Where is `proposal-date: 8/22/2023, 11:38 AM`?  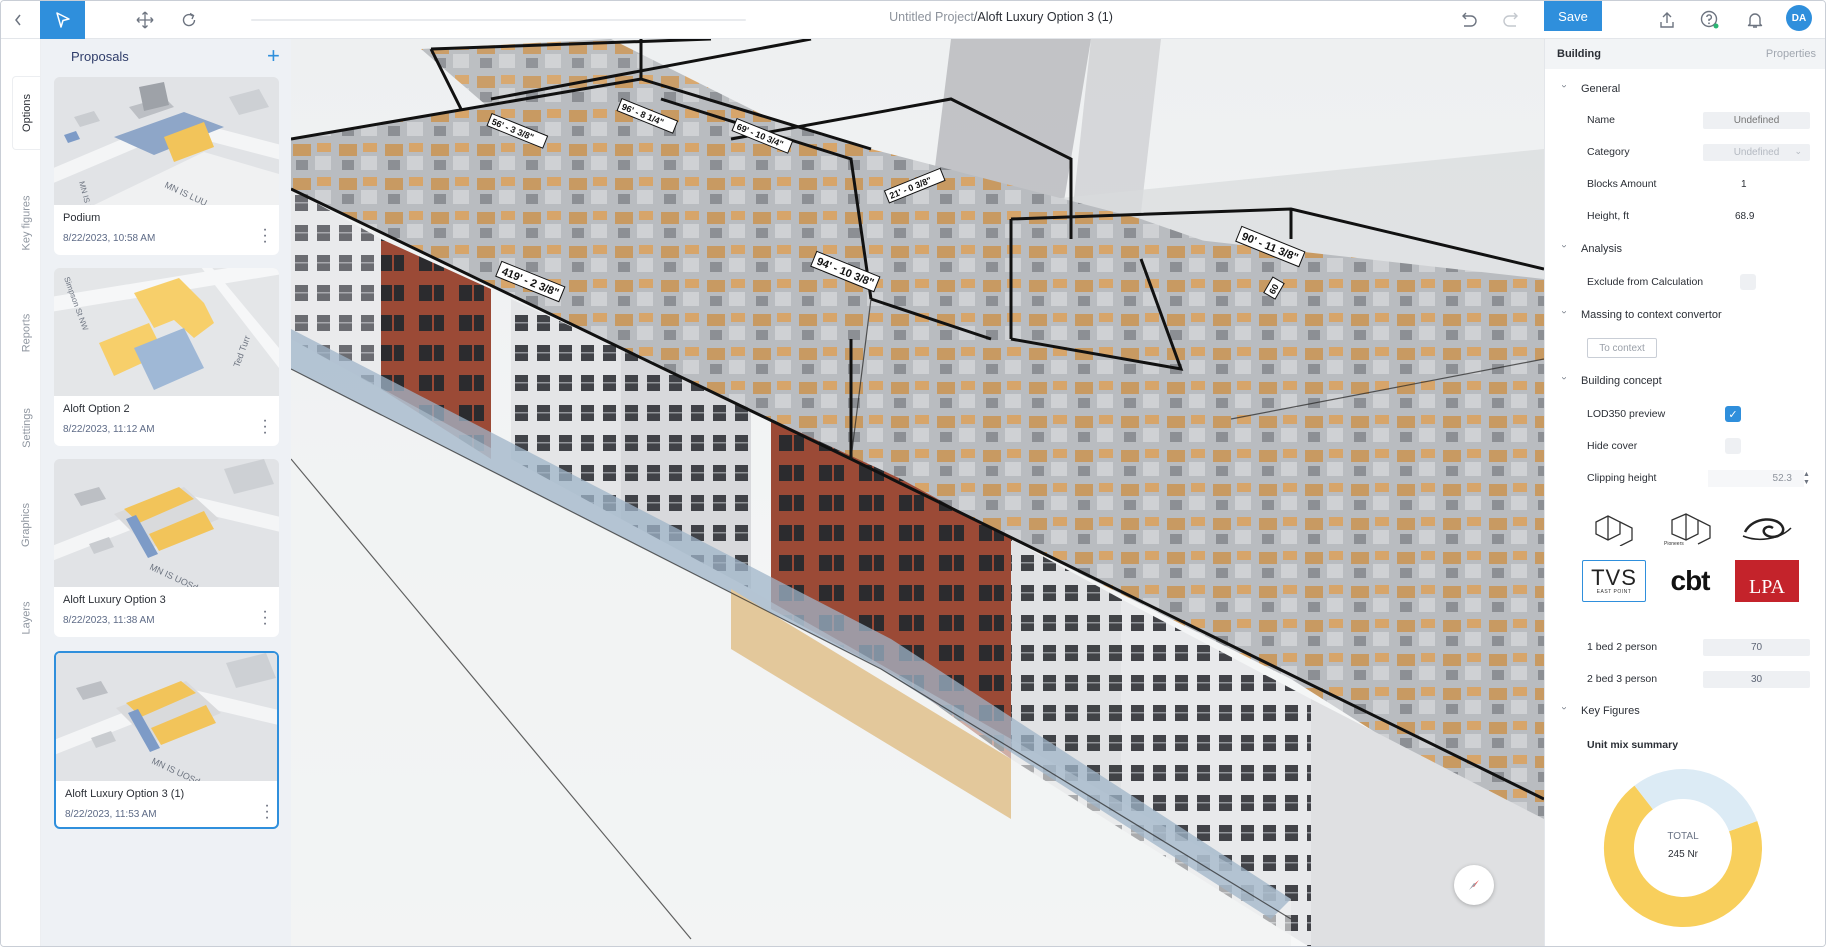
proposal-date: 8/22/2023, 11:38 AM is located at coordinates (109, 620).